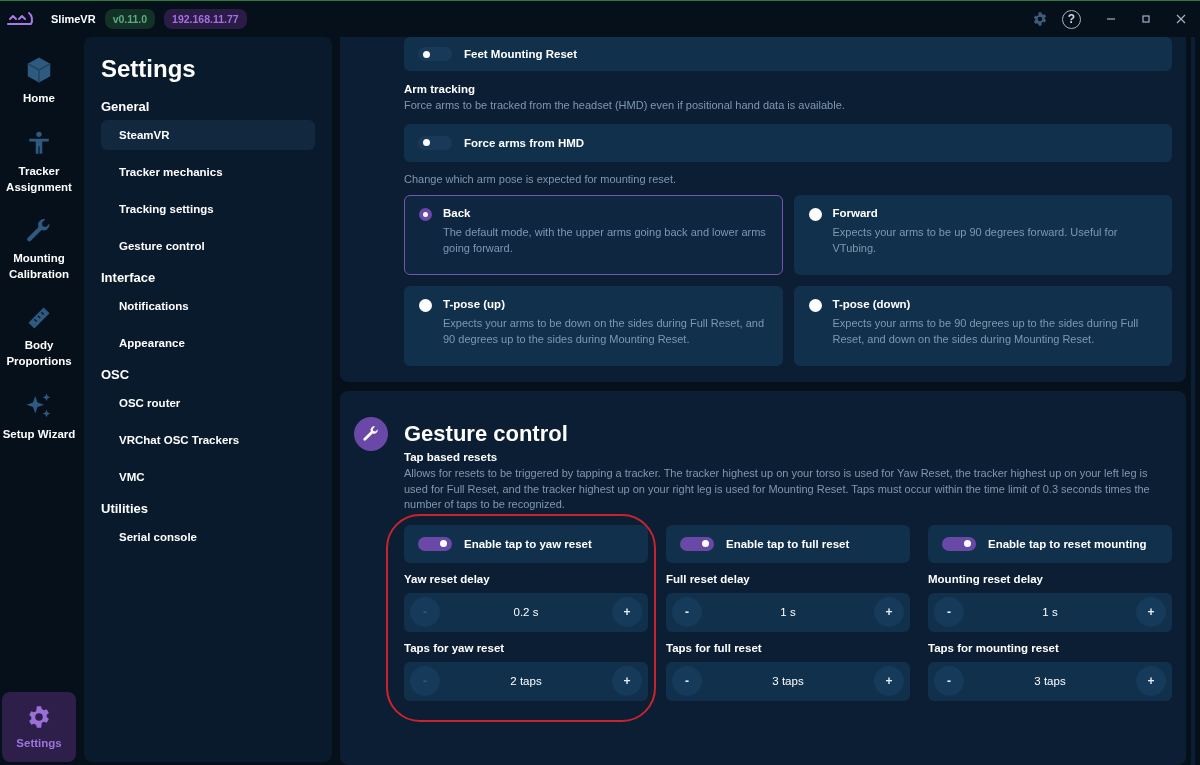  I want to click on pose-option-card: T-pose (down) Expects your arms to be 90 degrees up to the sides during Full Reset, and down on the sides during Mounting Reset., so click(982, 326).